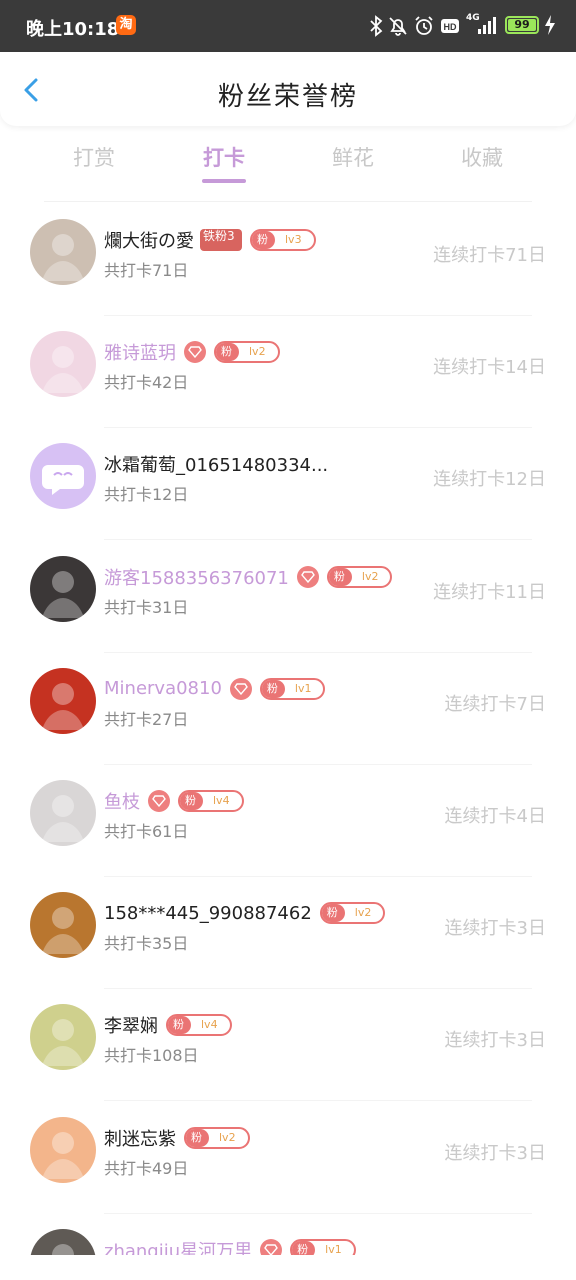 The height and width of the screenshot is (1280, 576). What do you see at coordinates (224, 181) in the screenshot?
I see `active-tab-indicator` at bounding box center [224, 181].